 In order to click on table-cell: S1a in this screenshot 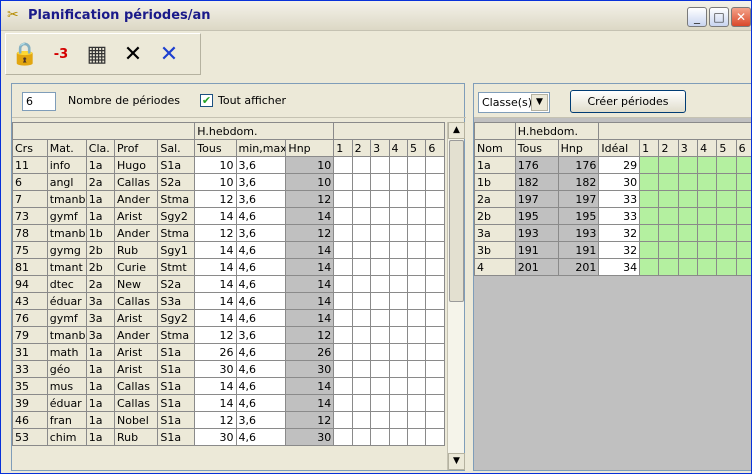, I will do `click(176, 437)`.